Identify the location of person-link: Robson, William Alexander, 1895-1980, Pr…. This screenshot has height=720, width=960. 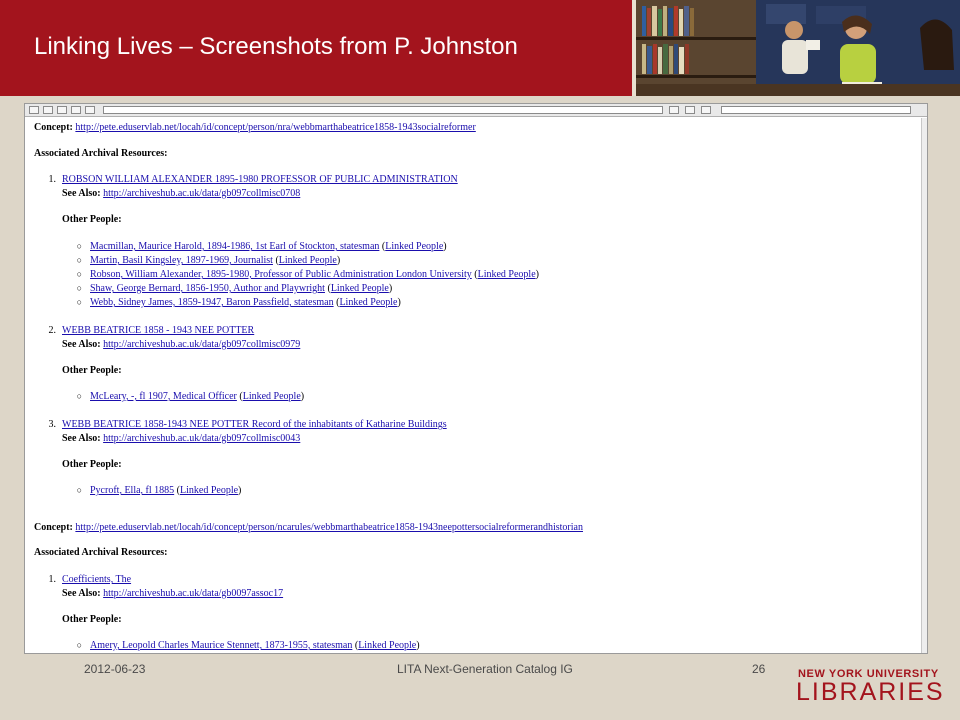
(281, 274).